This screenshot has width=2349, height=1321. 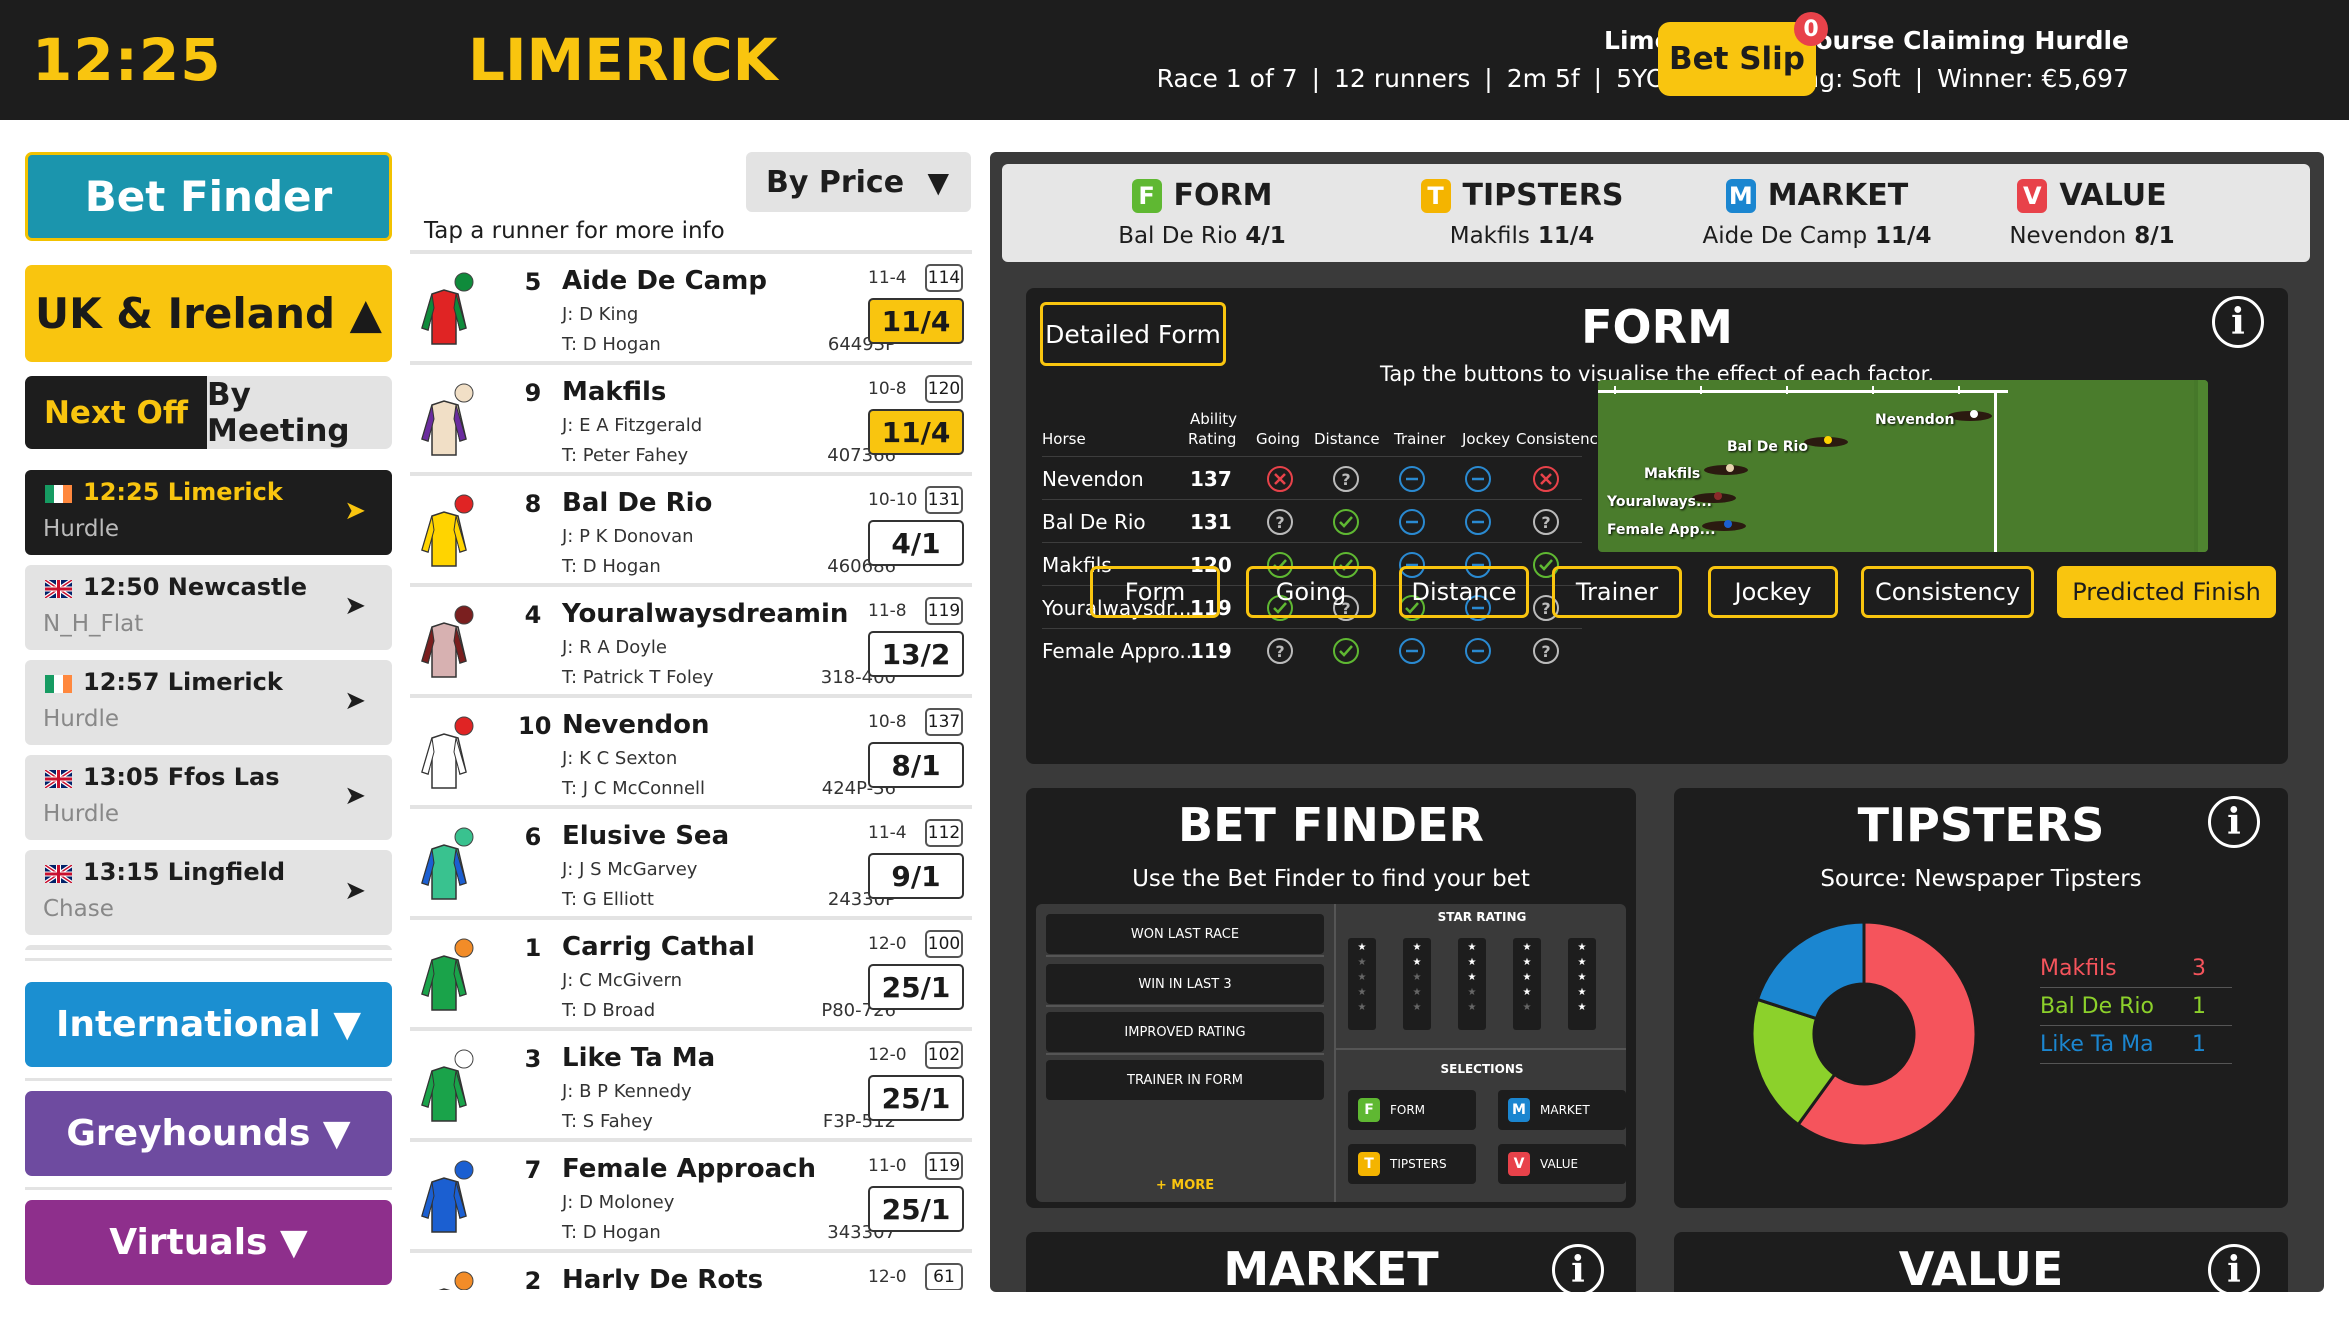 What do you see at coordinates (181, 777) in the screenshot?
I see `race-time-venue: 13:05 Ffos Las` at bounding box center [181, 777].